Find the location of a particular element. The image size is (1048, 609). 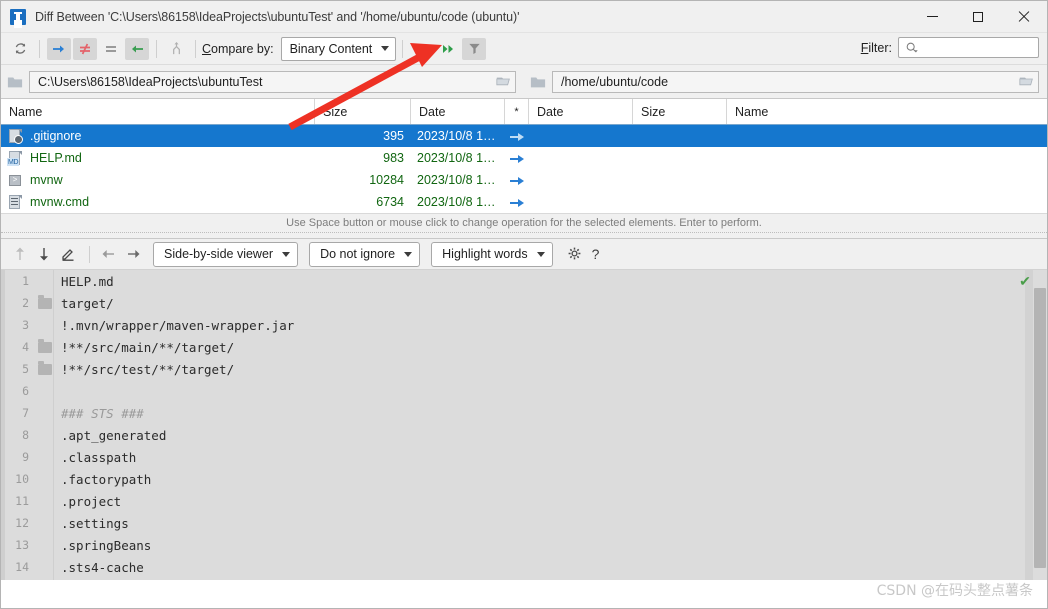

left-path-cell: C:\Users\86158\IdeaProjects\ubuntuTest is located at coordinates (262, 81).